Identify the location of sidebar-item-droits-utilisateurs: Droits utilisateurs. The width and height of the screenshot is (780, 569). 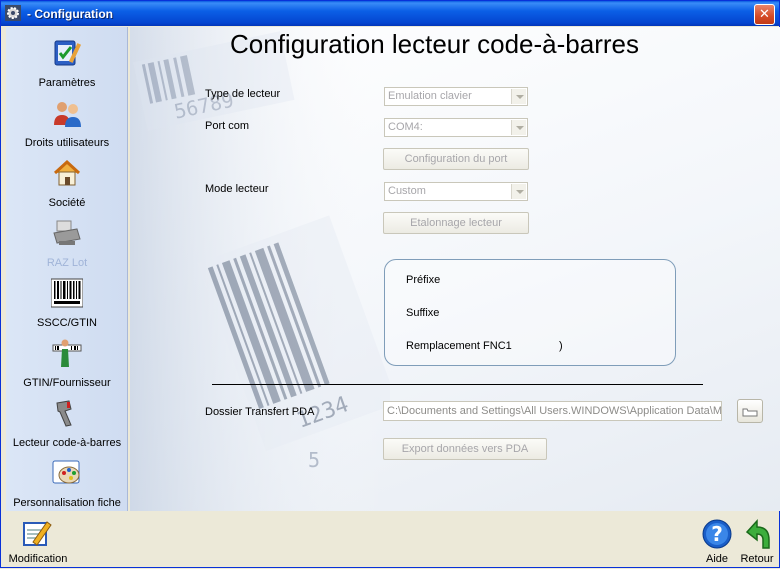
(67, 121).